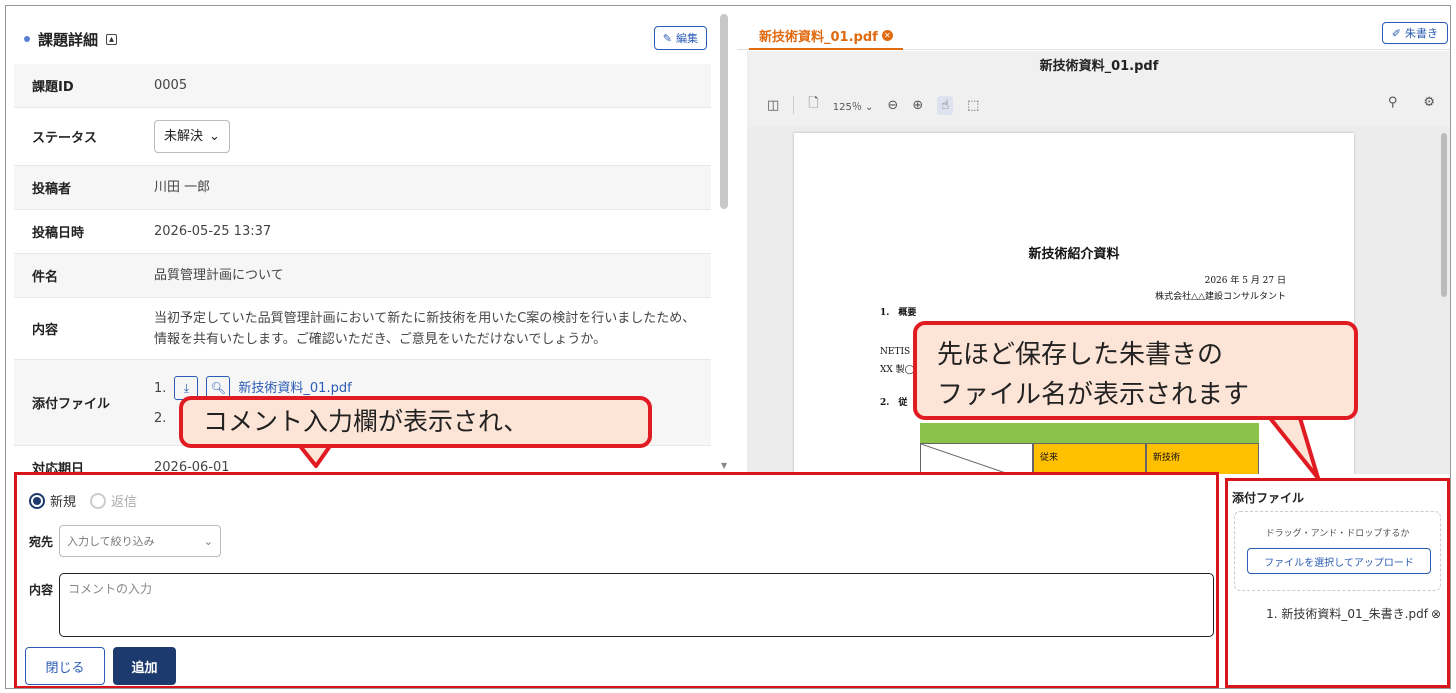  What do you see at coordinates (98, 500) in the screenshot?
I see `radio-empty-icon` at bounding box center [98, 500].